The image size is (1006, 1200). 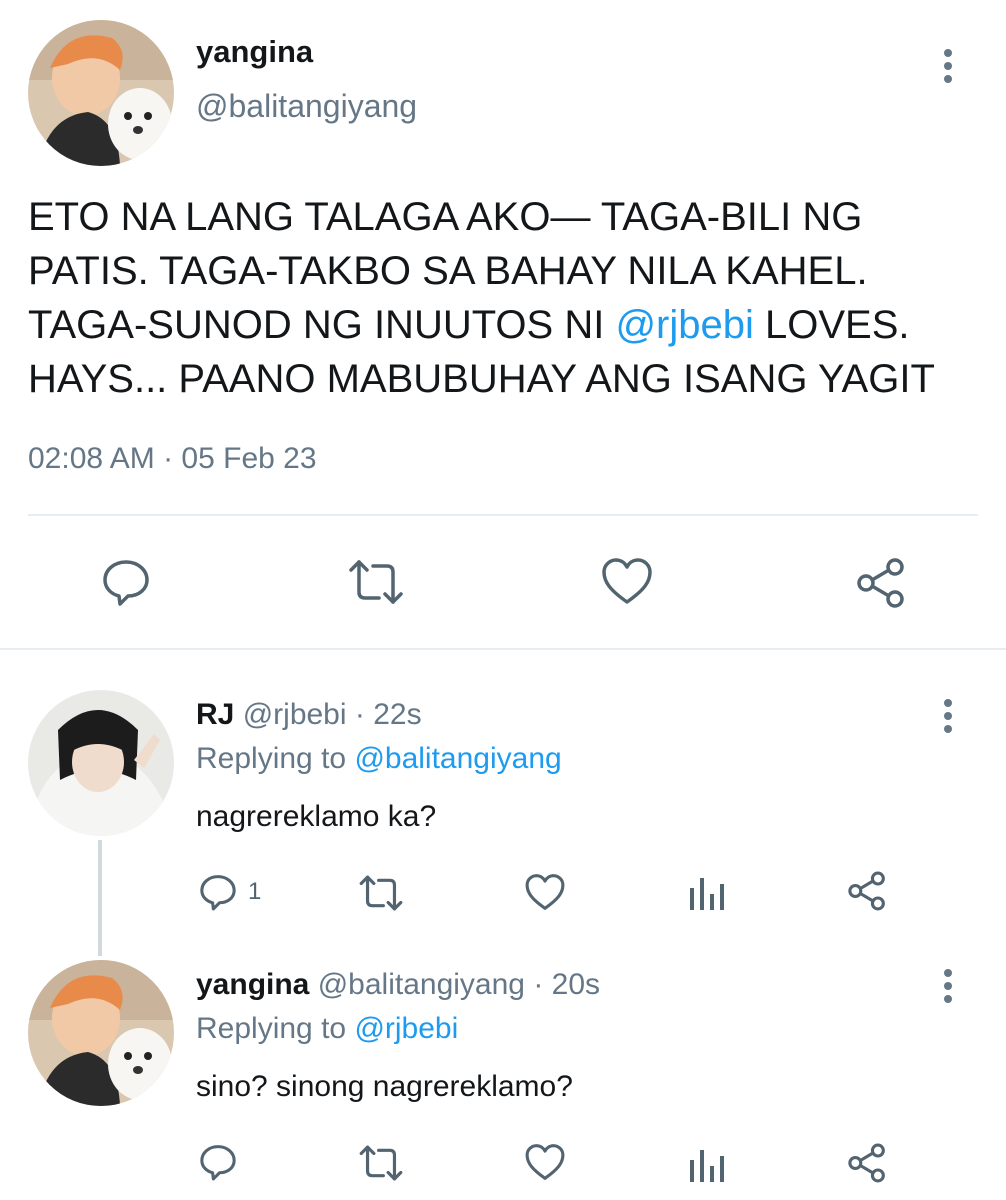 What do you see at coordinates (406, 1028) in the screenshot?
I see `replying-to-handle: @rjbebi` at bounding box center [406, 1028].